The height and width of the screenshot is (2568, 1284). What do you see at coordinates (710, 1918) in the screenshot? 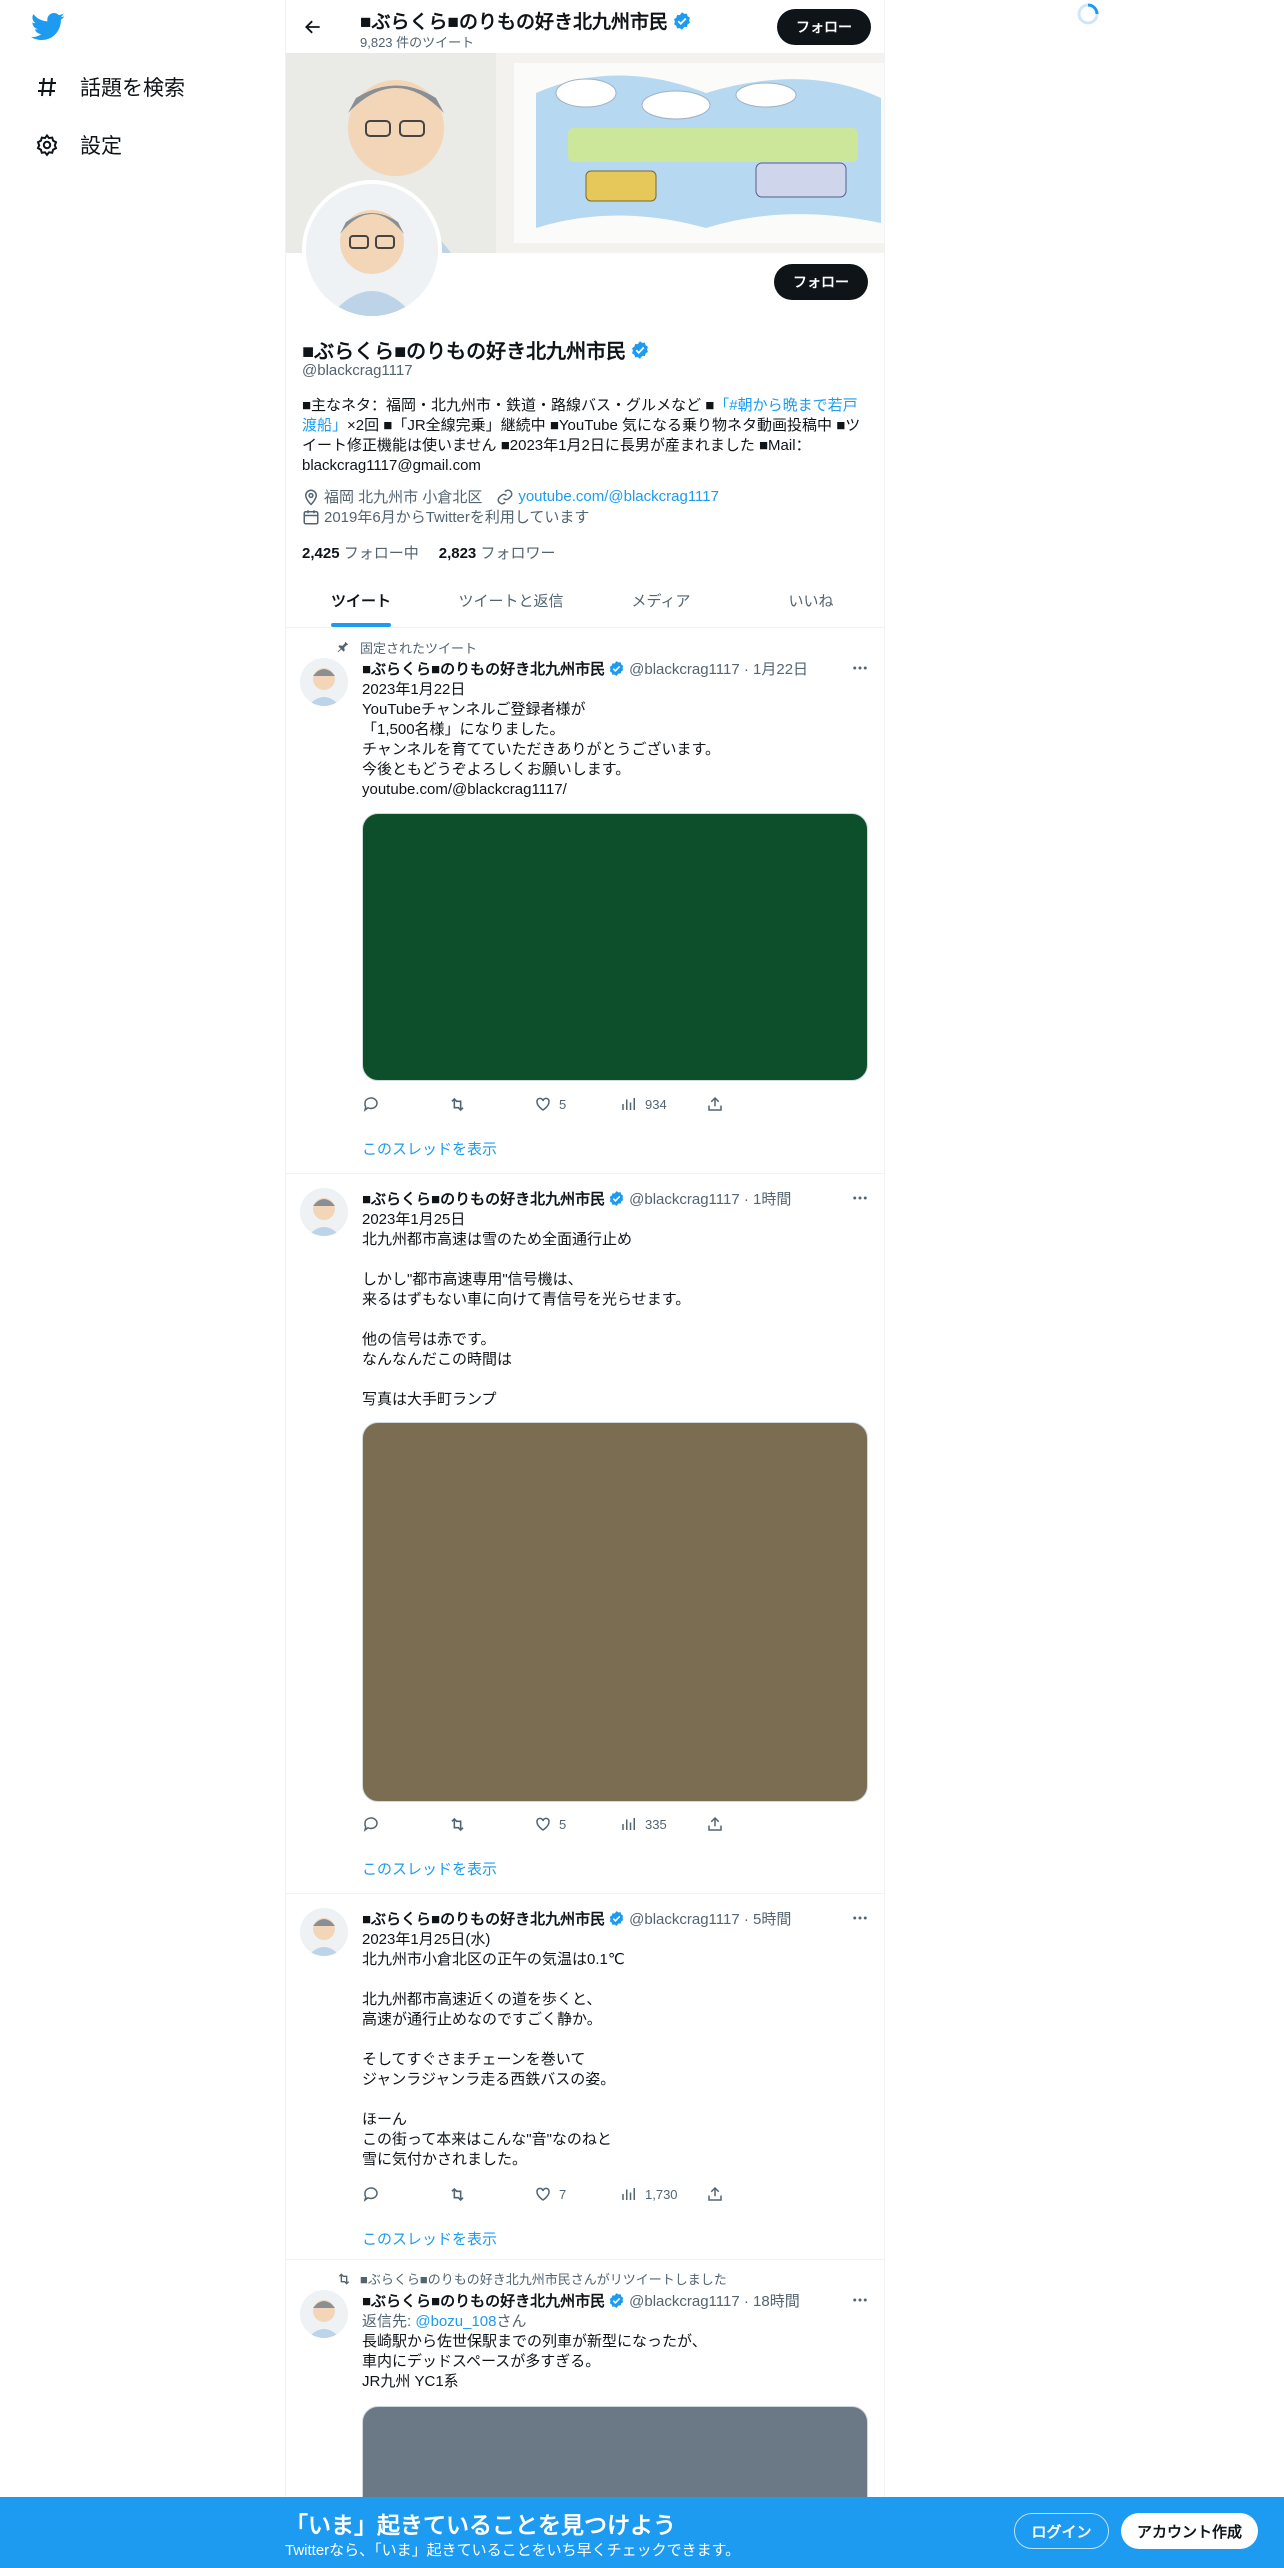
I see `tweet-handle-time: @blackcrag1117 · 5時間` at bounding box center [710, 1918].